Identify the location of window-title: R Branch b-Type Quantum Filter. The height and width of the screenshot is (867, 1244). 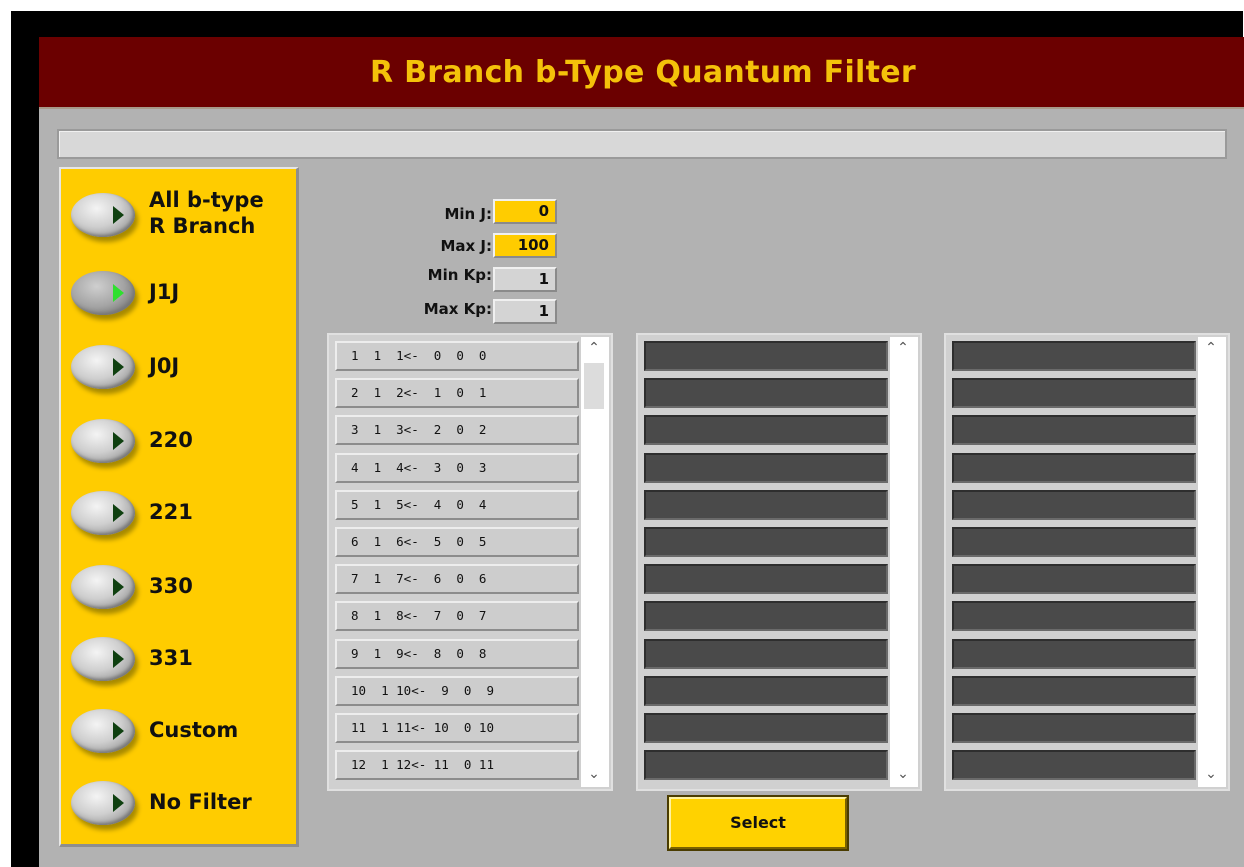
(643, 72).